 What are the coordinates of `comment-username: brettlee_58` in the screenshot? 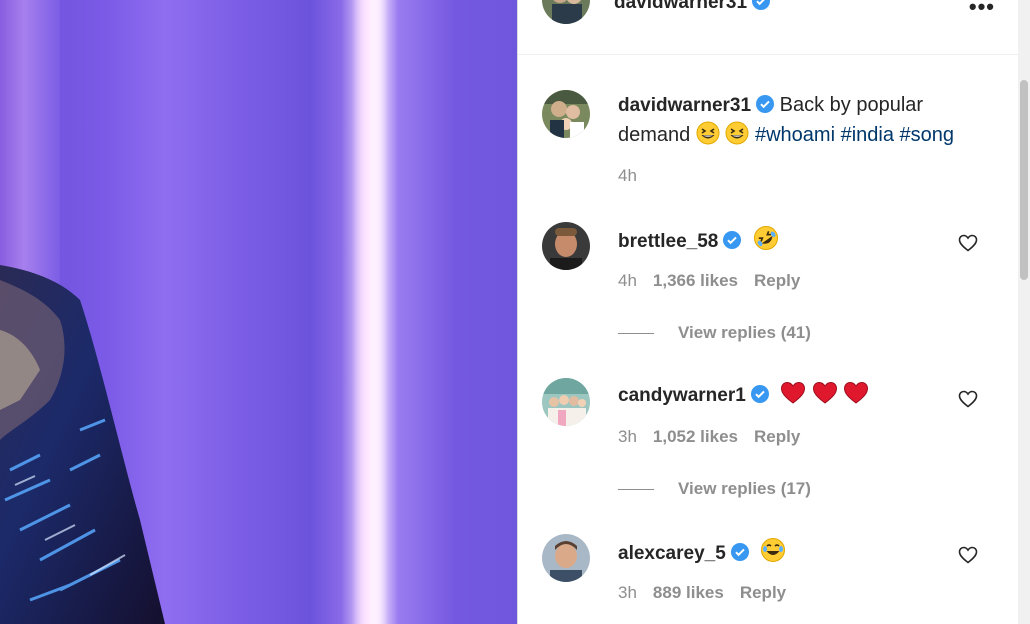 It's located at (668, 241).